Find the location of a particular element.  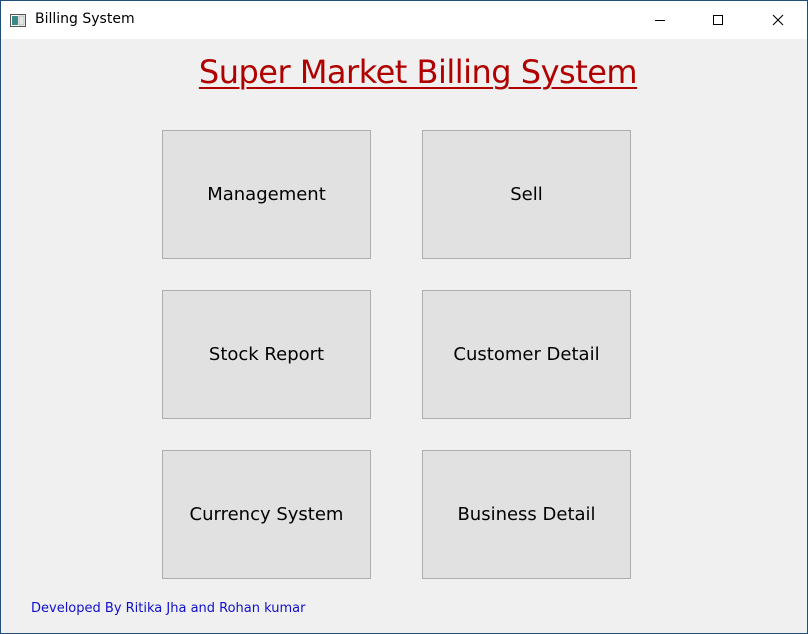

page-title: Super Market Billing System is located at coordinates (418, 72).